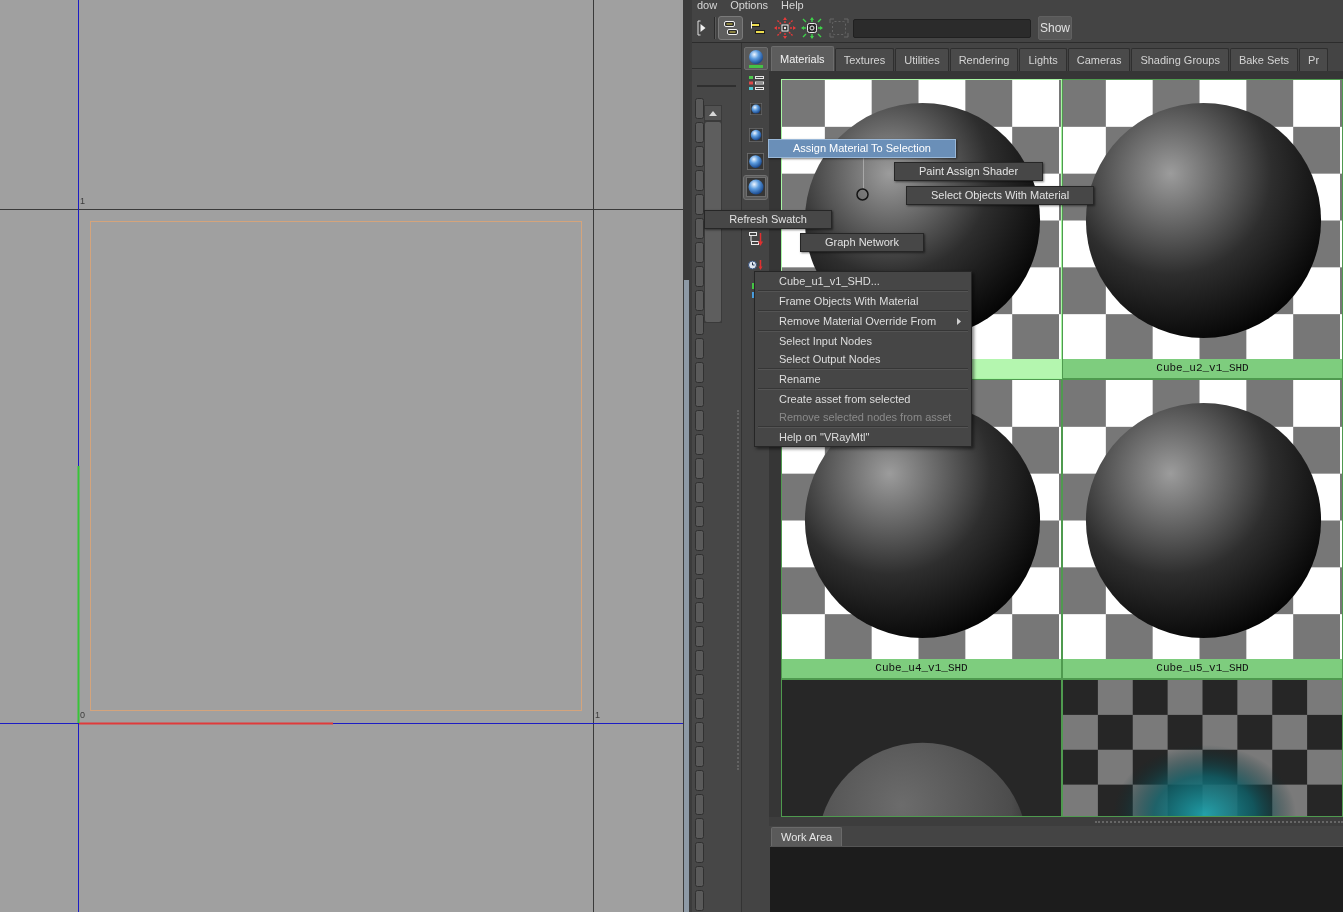  Describe the element at coordinates (1314, 59) in the screenshot. I see `tab: Pr` at that location.